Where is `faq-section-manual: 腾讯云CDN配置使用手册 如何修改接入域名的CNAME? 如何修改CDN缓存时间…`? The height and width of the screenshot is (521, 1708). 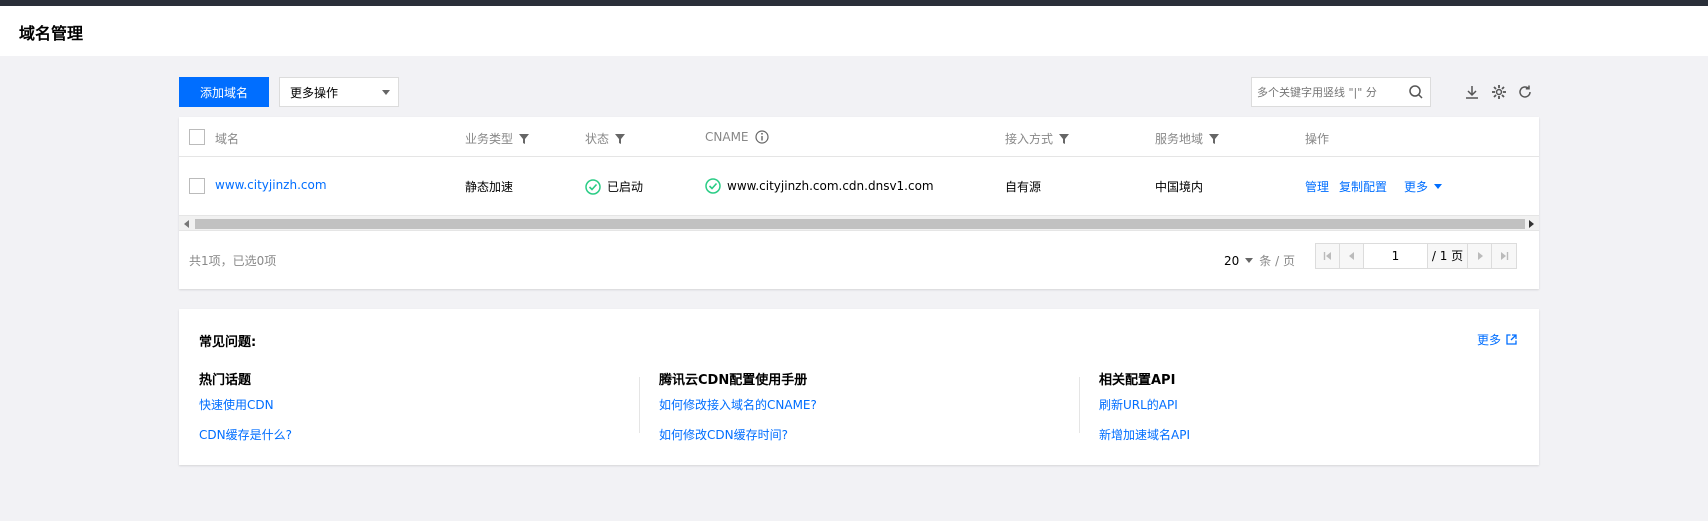
faq-section-manual: 腾讯云CDN配置使用手册 如何修改接入域名的CNAME? 如何修改CDN缓存时间… is located at coordinates (738, 412).